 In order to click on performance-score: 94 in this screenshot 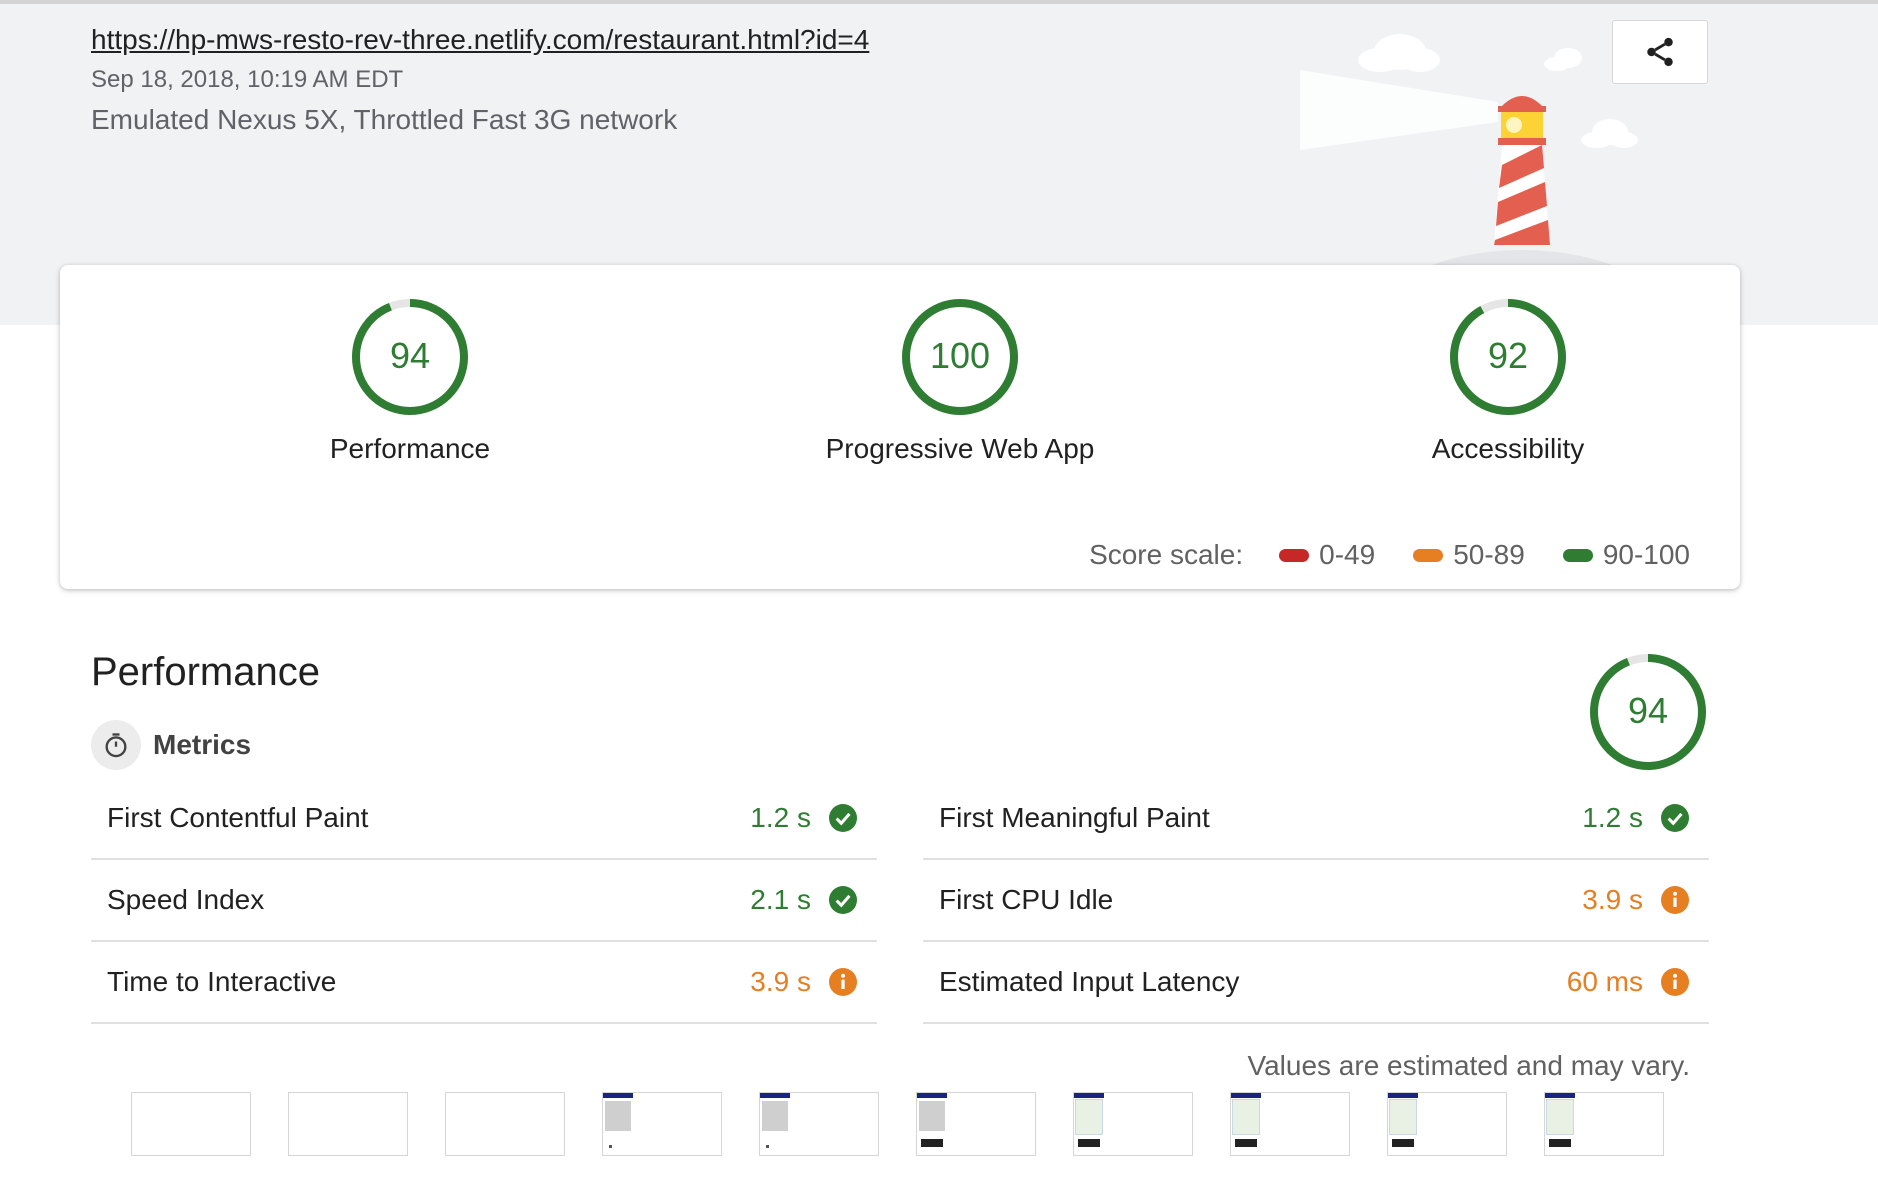, I will do `click(410, 355)`.